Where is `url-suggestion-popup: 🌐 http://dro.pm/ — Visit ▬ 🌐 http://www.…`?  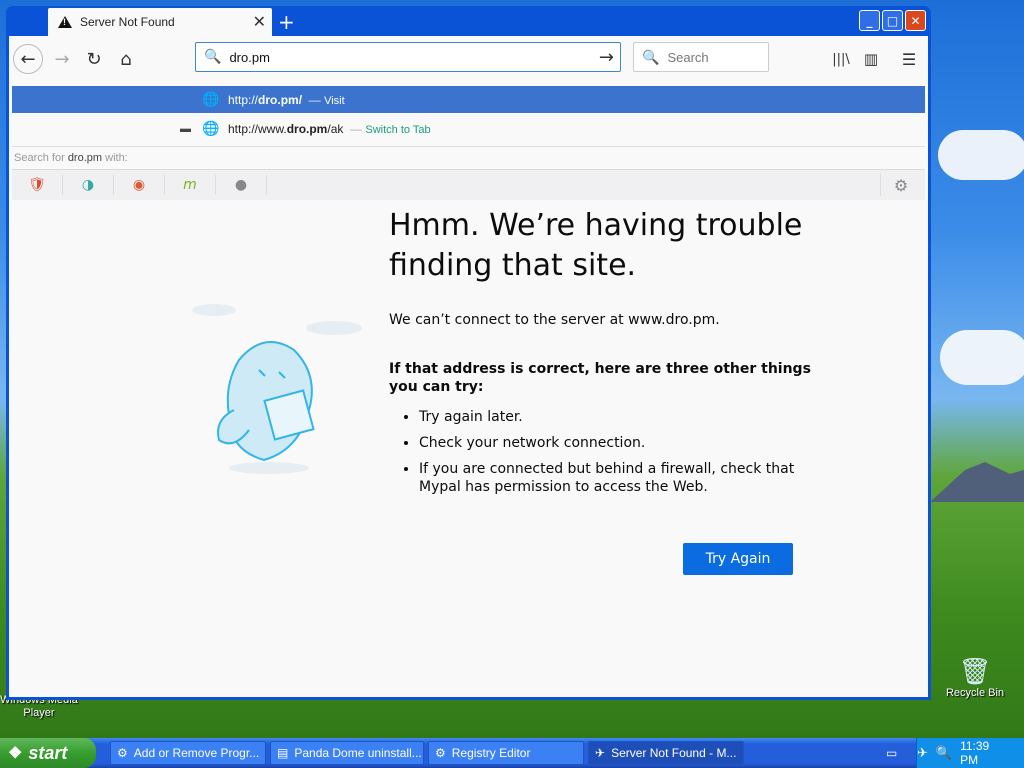
url-suggestion-popup: 🌐 http://dro.pm/ — Visit ▬ 🌐 http://www.… is located at coordinates (468, 141).